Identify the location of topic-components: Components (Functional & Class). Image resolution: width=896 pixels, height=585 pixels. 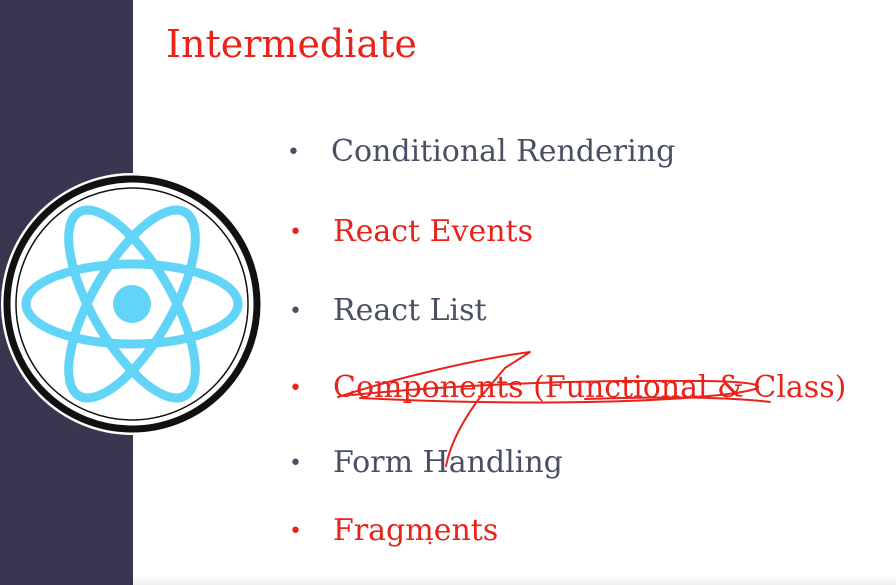
(590, 387).